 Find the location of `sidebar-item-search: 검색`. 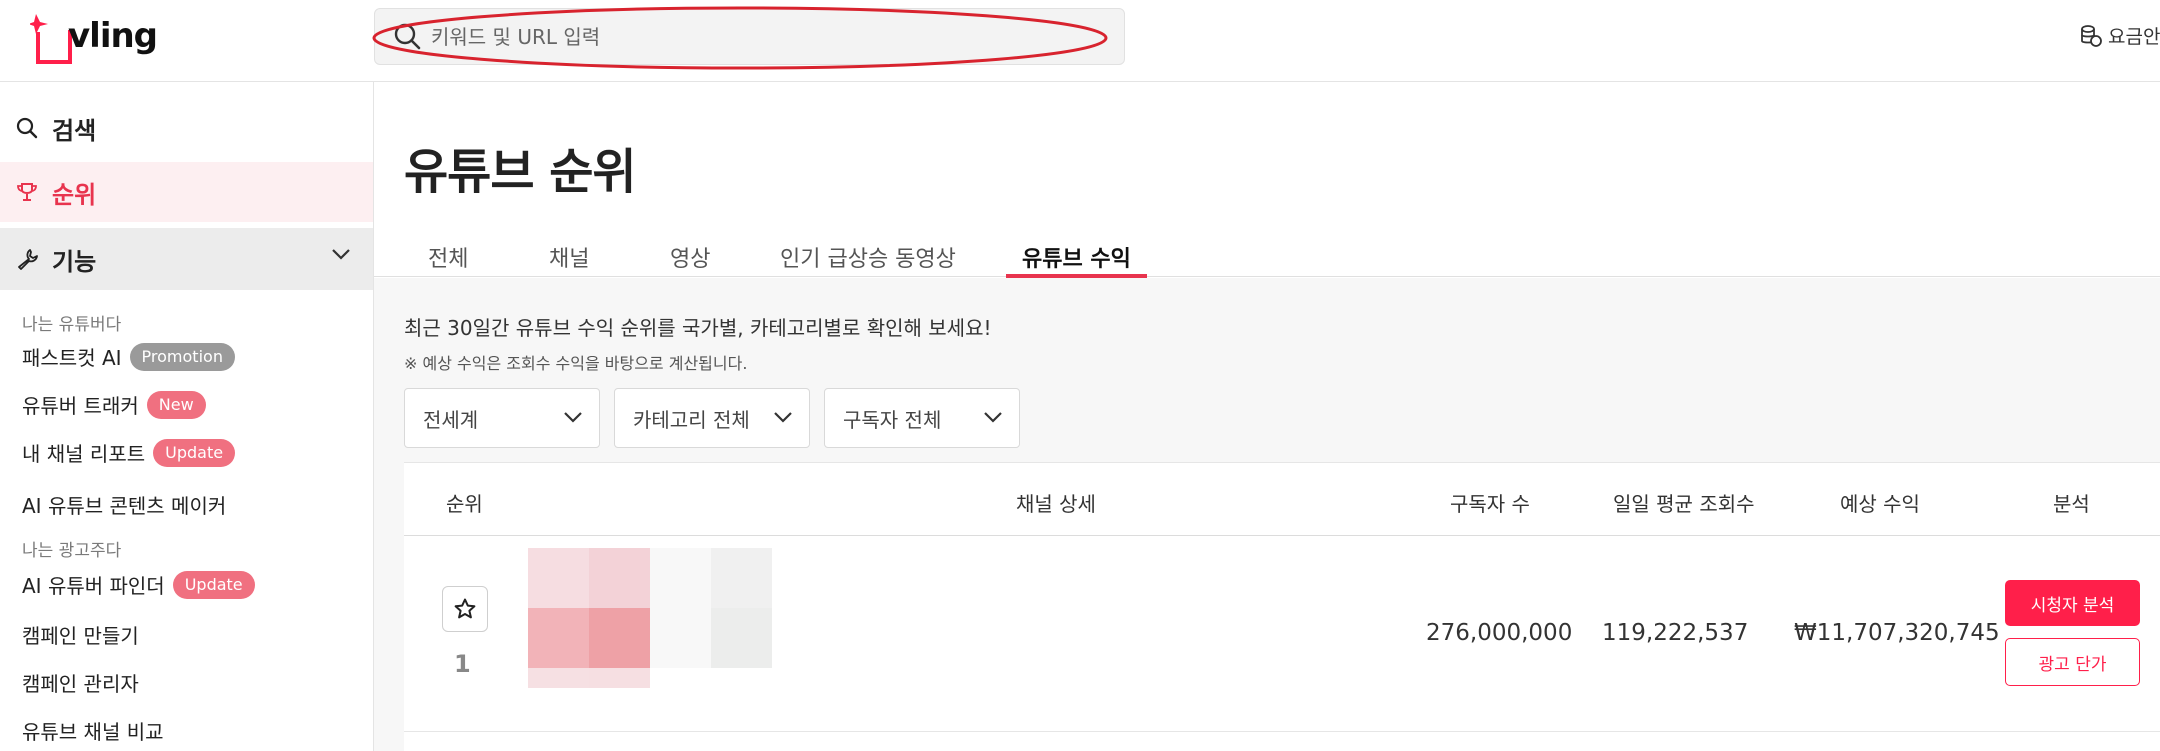

sidebar-item-search: 검색 is located at coordinates (186, 128).